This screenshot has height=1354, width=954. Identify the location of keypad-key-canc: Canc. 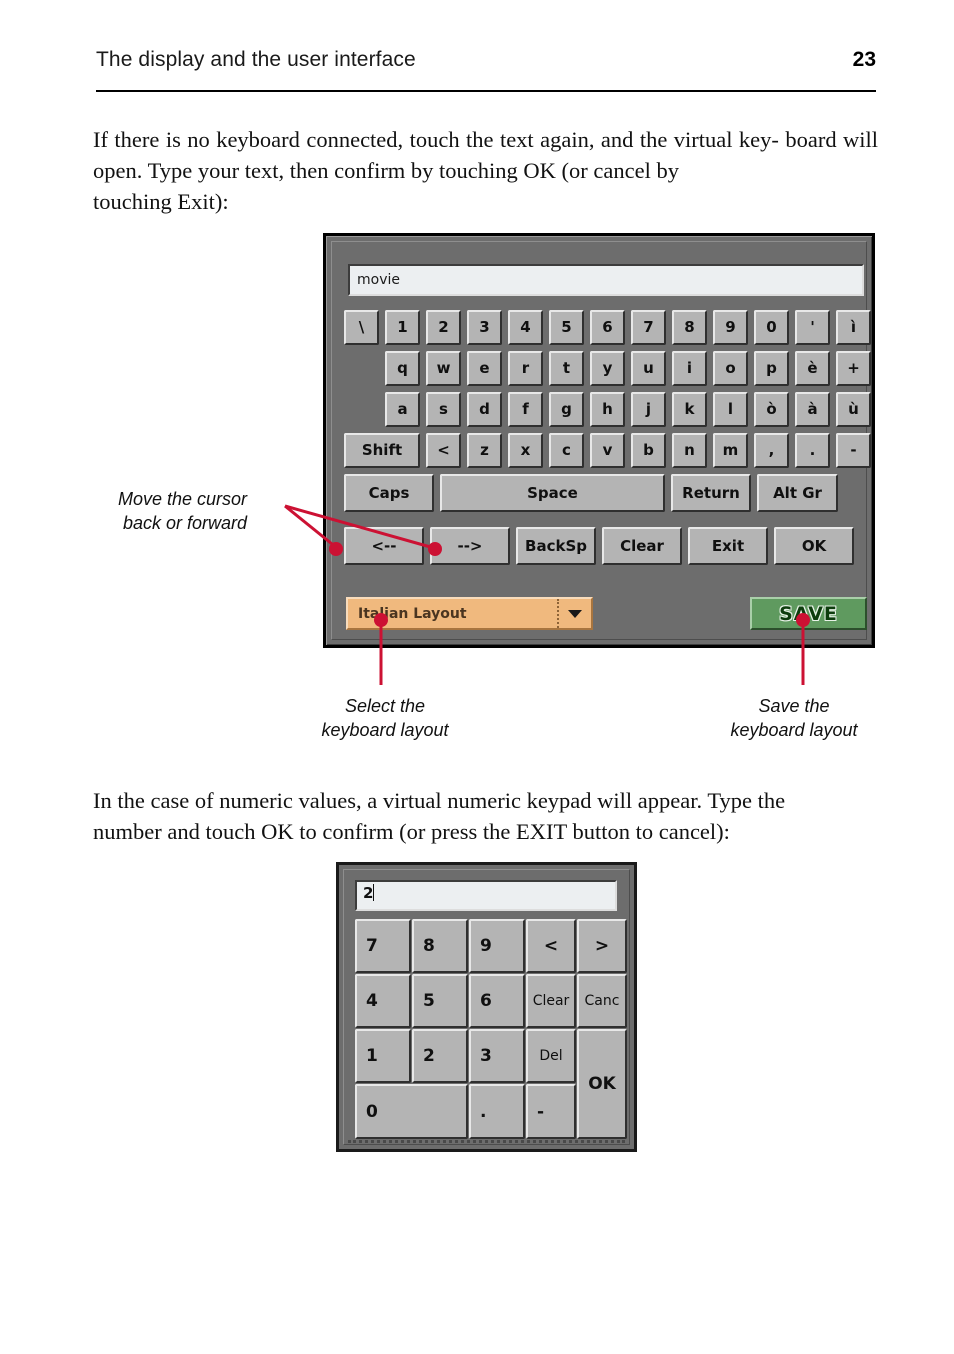
(602, 1001).